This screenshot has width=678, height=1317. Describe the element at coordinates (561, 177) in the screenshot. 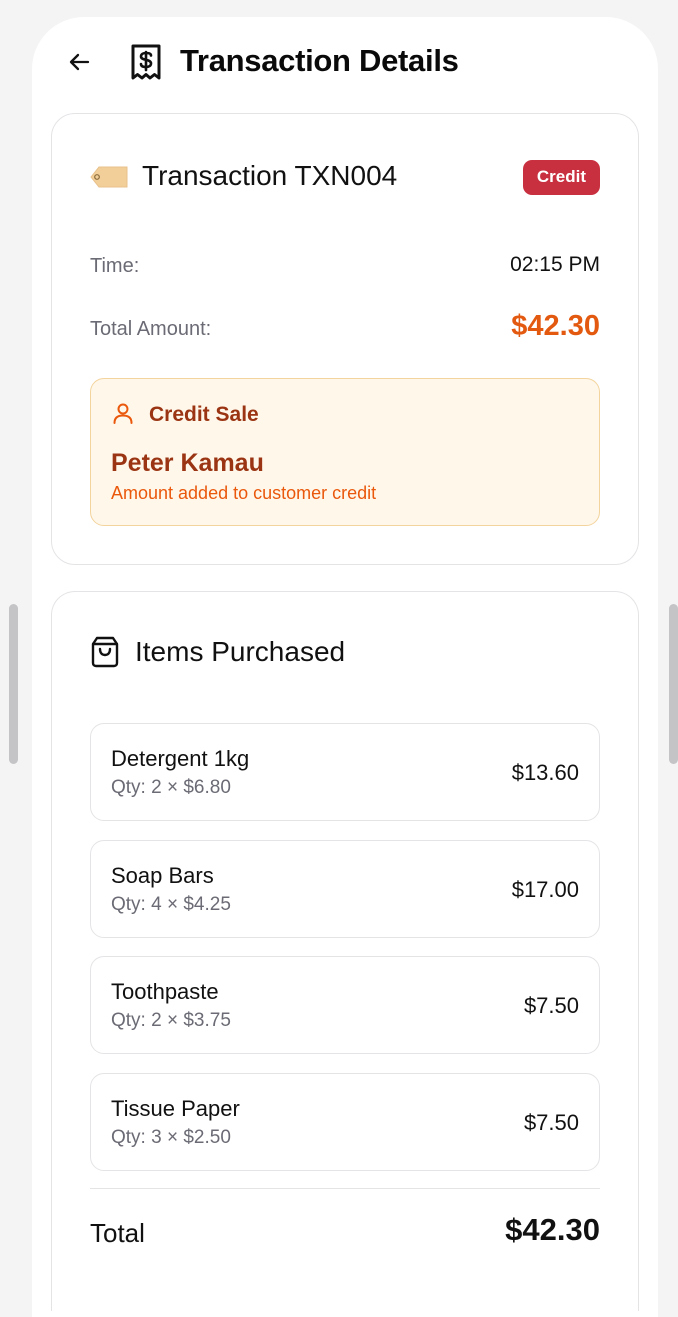

I see `status-badge: Credit` at that location.